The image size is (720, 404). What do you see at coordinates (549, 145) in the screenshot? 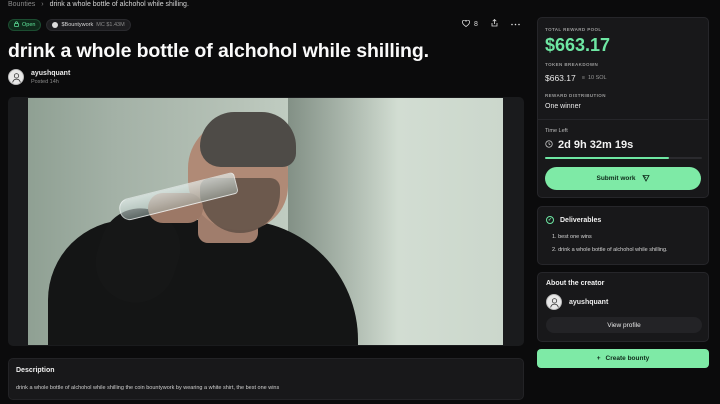
I see `clock-icon` at bounding box center [549, 145].